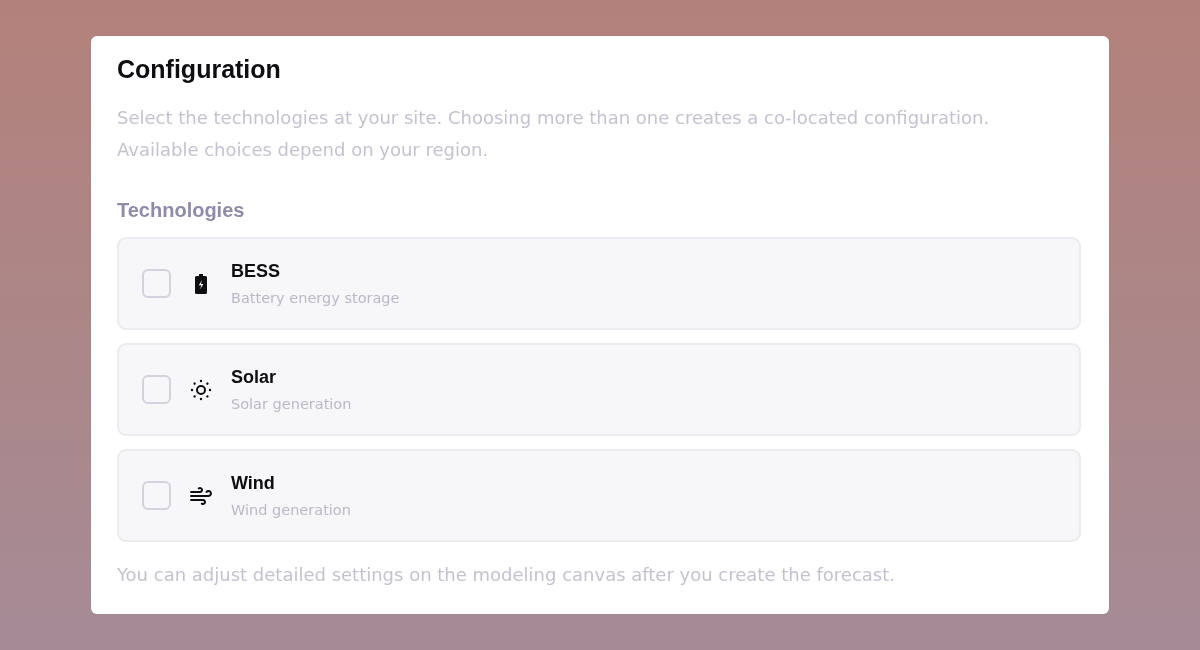  I want to click on option-sublabel: Wind generation, so click(291, 510).